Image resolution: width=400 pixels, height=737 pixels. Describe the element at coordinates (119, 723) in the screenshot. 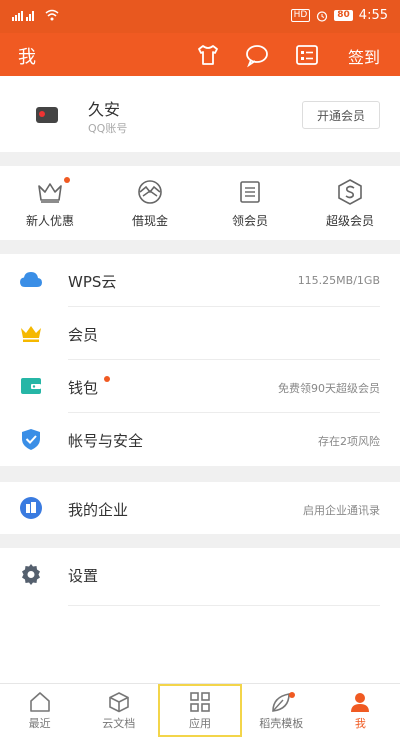

I see `tab-label: 云文档` at that location.